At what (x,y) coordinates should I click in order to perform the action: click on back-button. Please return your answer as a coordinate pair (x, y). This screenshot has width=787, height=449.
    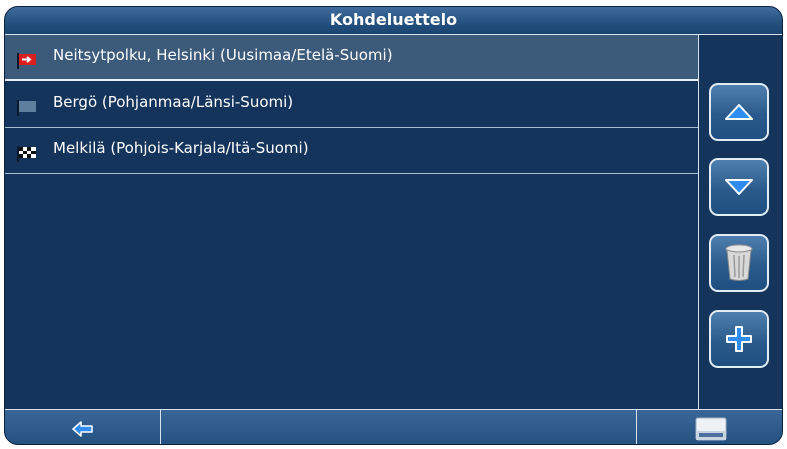
    Looking at the image, I should click on (83, 427).